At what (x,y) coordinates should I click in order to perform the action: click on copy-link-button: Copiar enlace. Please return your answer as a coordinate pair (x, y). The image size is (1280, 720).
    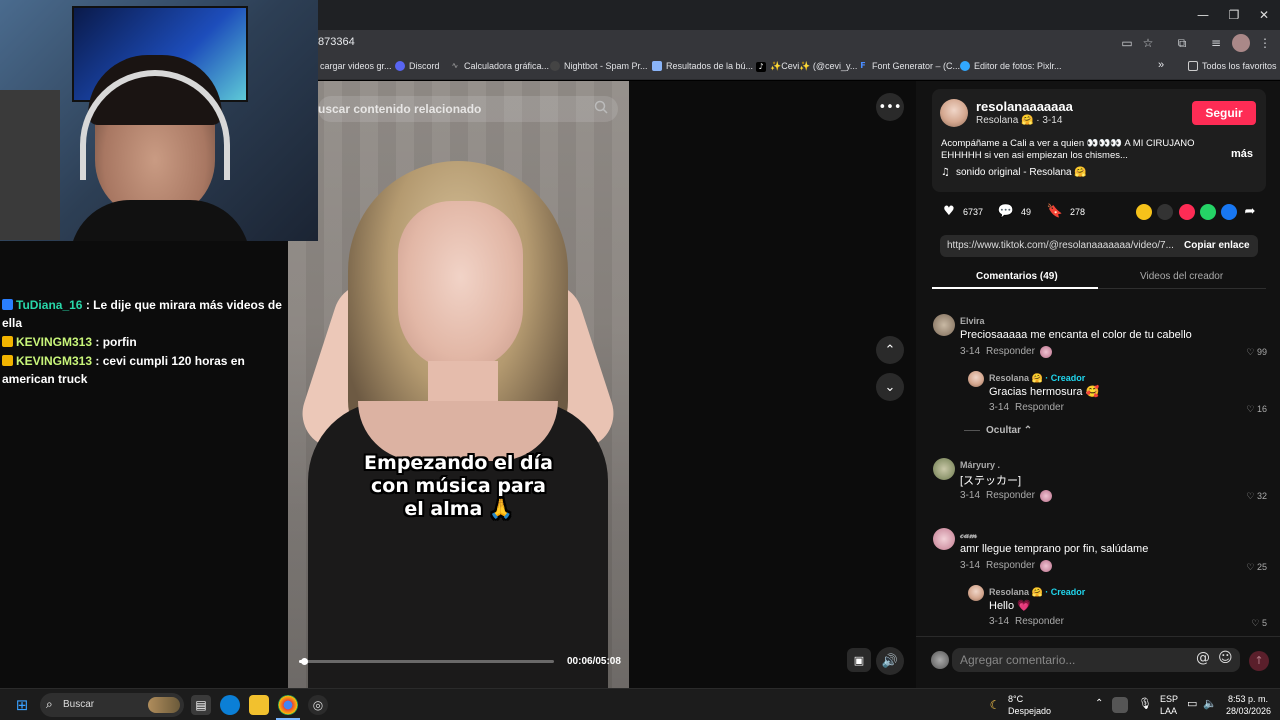
    Looking at the image, I should click on (1217, 245).